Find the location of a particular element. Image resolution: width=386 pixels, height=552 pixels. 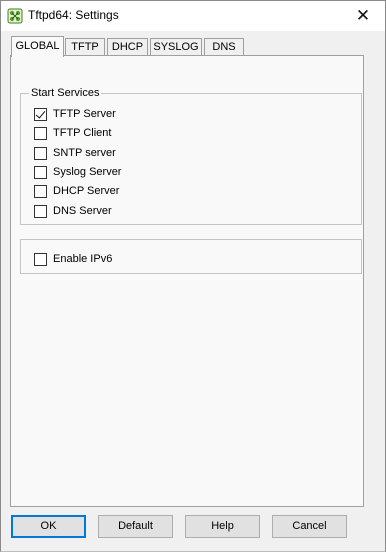

close-icon: ✕ is located at coordinates (363, 15).